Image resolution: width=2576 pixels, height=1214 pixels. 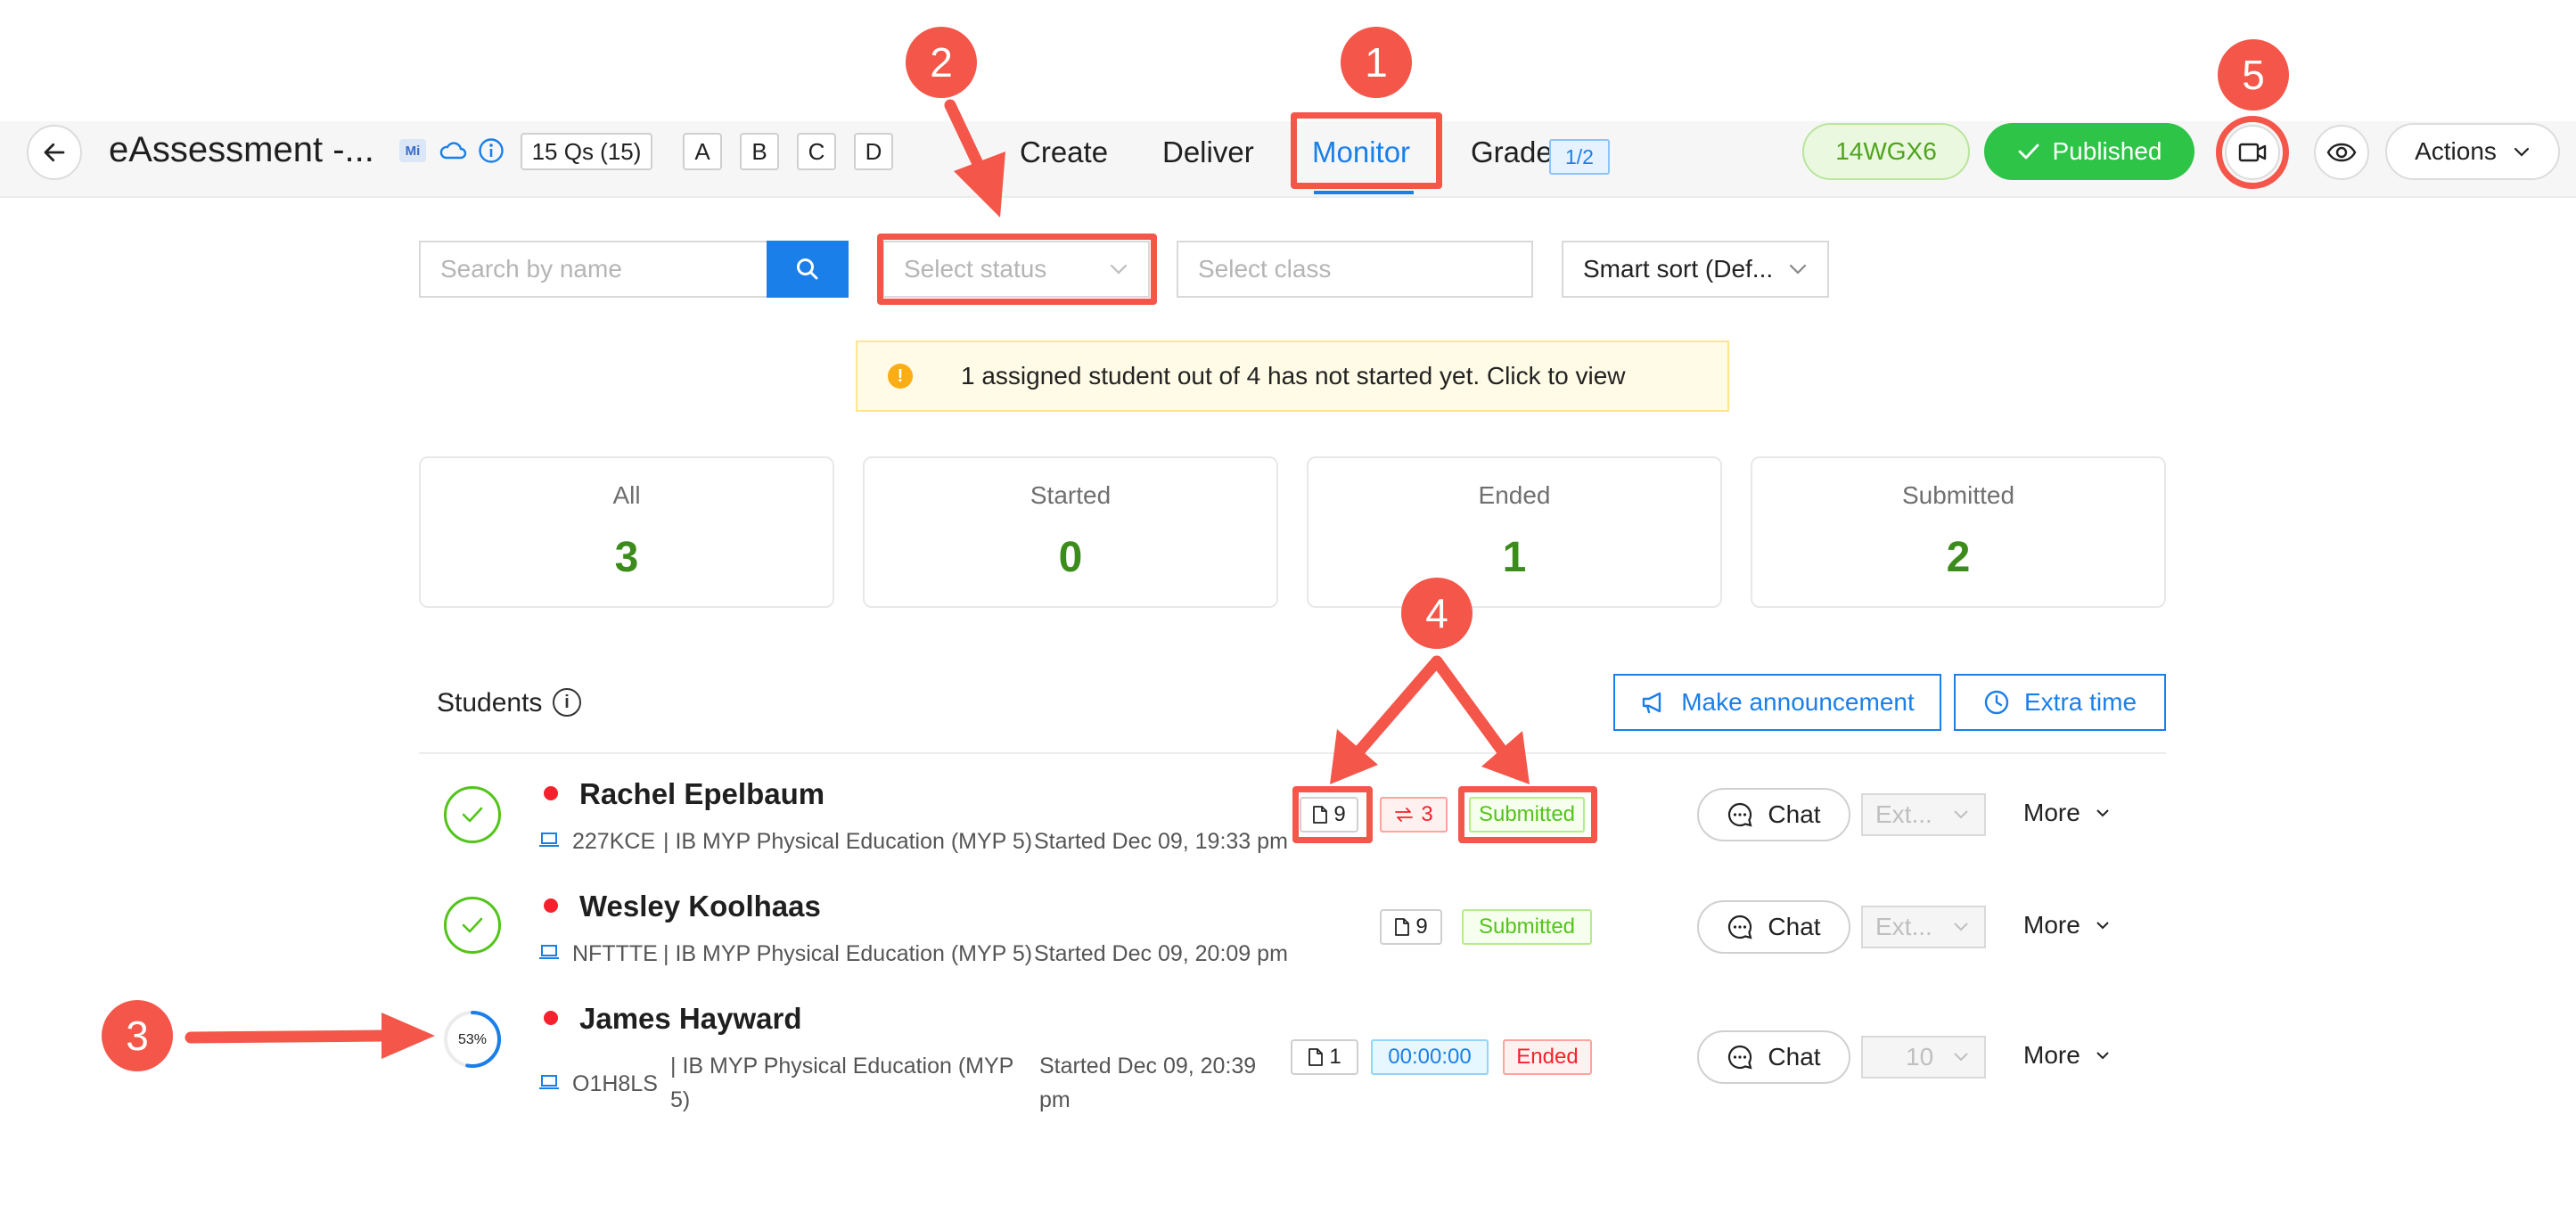 I want to click on annotation-box-document-count, so click(x=1333, y=814).